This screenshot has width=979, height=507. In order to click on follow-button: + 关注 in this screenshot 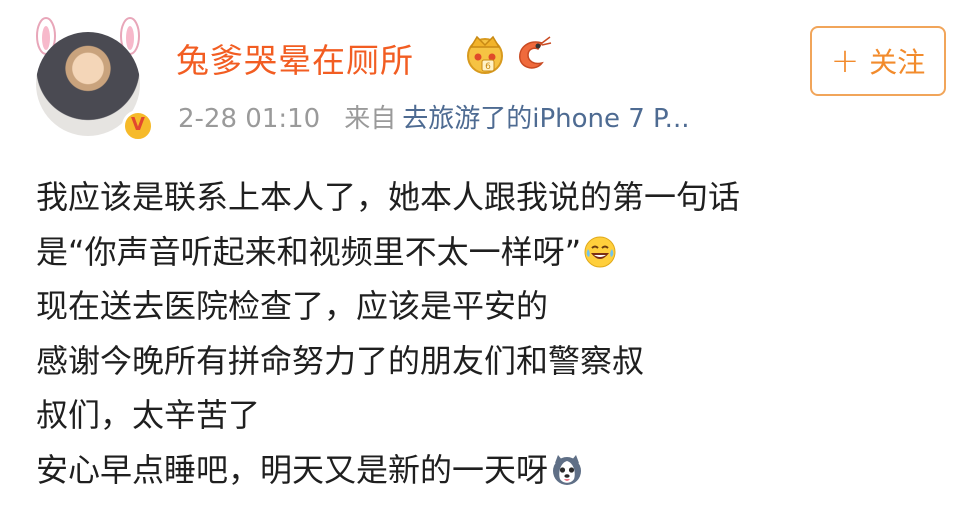, I will do `click(878, 61)`.